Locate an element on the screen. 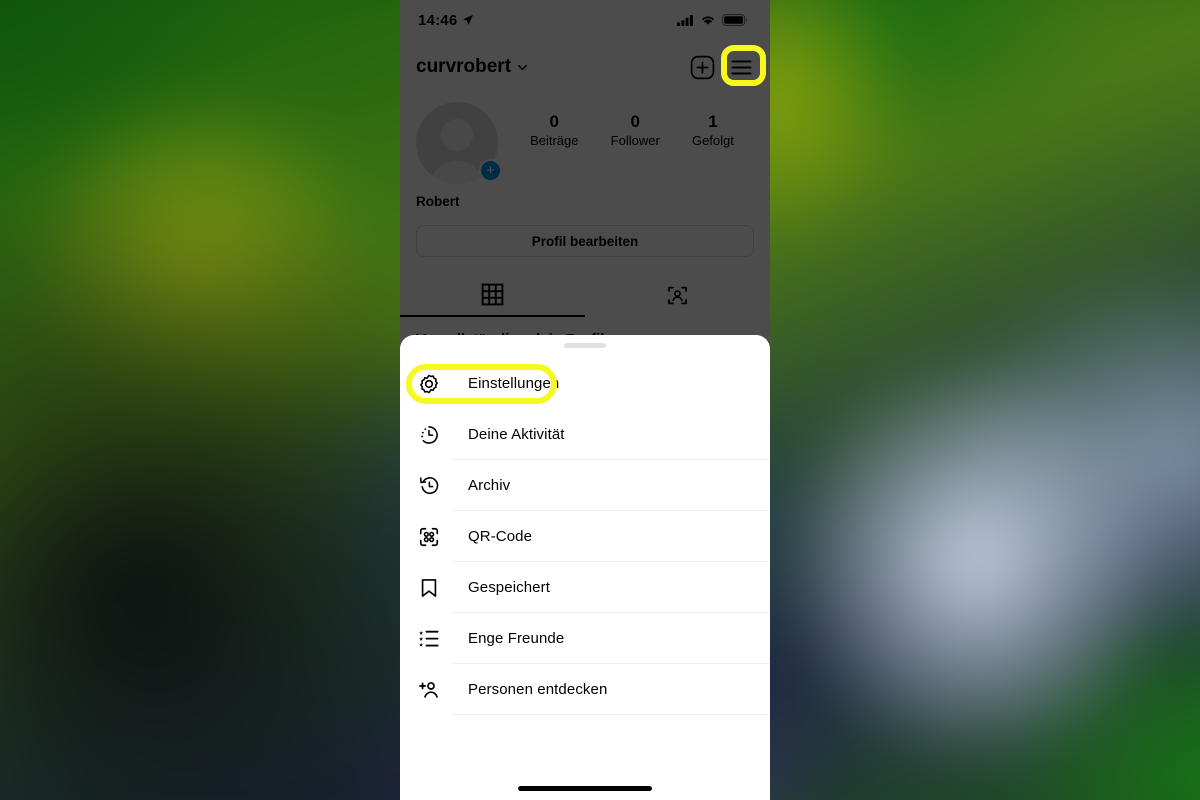 Image resolution: width=1200 pixels, height=800 pixels. header-actions is located at coordinates (722, 67).